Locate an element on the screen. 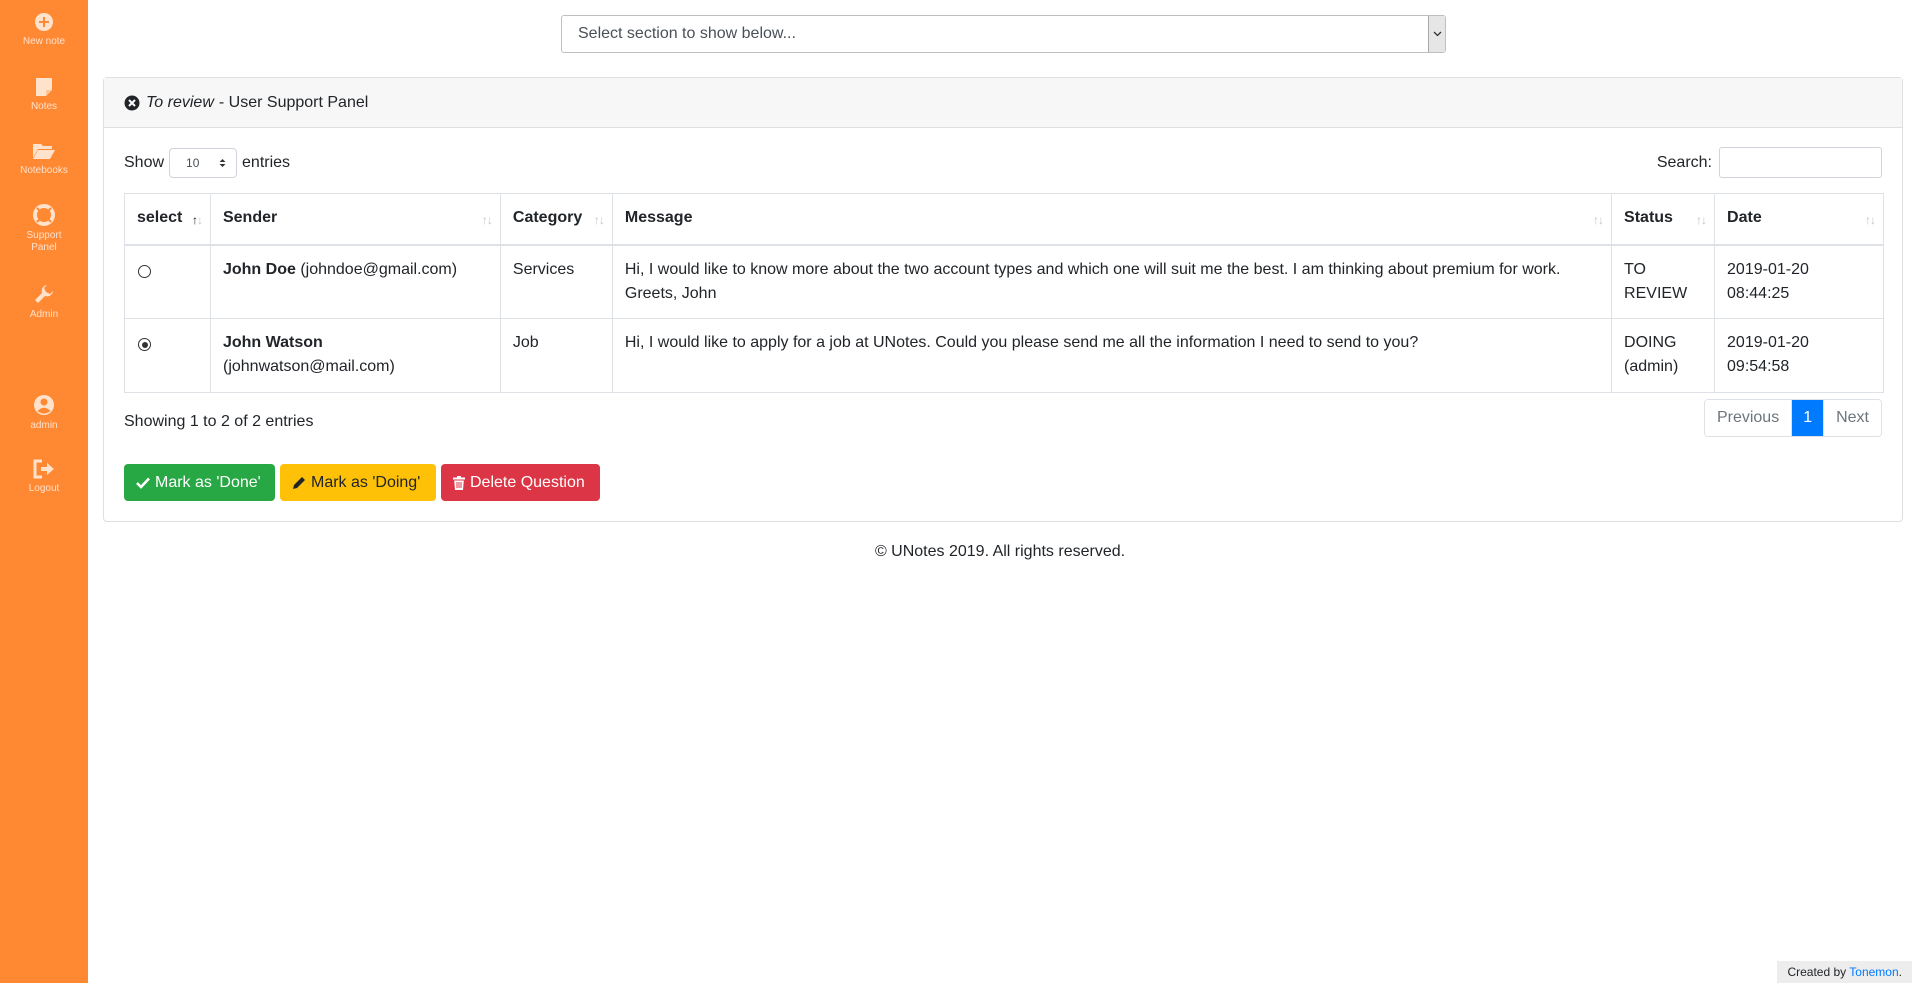 The image size is (1912, 983). pencil-icon is located at coordinates (299, 482).